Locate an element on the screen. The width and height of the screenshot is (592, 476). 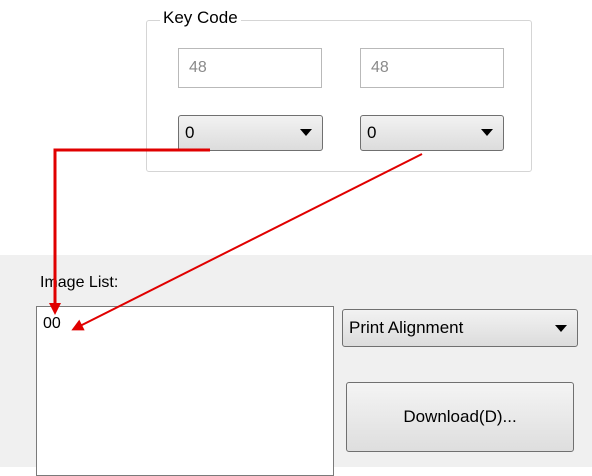
key-code-combo-left: 0 is located at coordinates (250, 133).